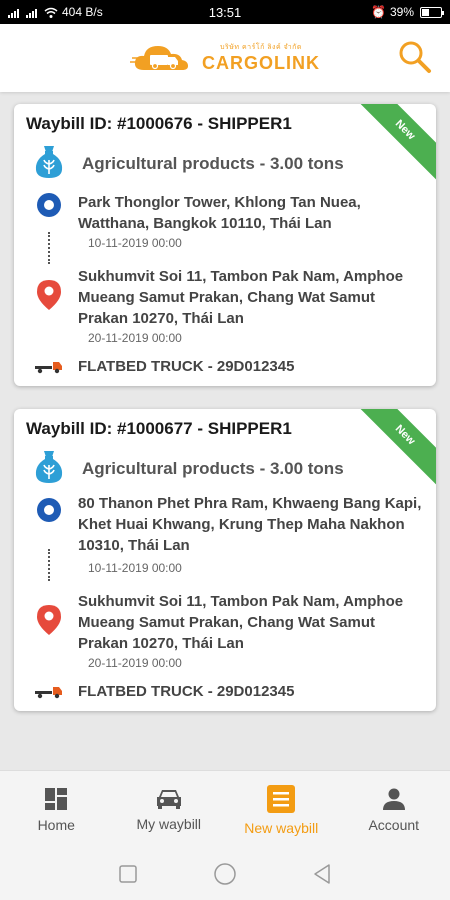  What do you see at coordinates (159, 123) in the screenshot?
I see `waybill-title: Waybill ID: #1000676 - SHIPPER1` at bounding box center [159, 123].